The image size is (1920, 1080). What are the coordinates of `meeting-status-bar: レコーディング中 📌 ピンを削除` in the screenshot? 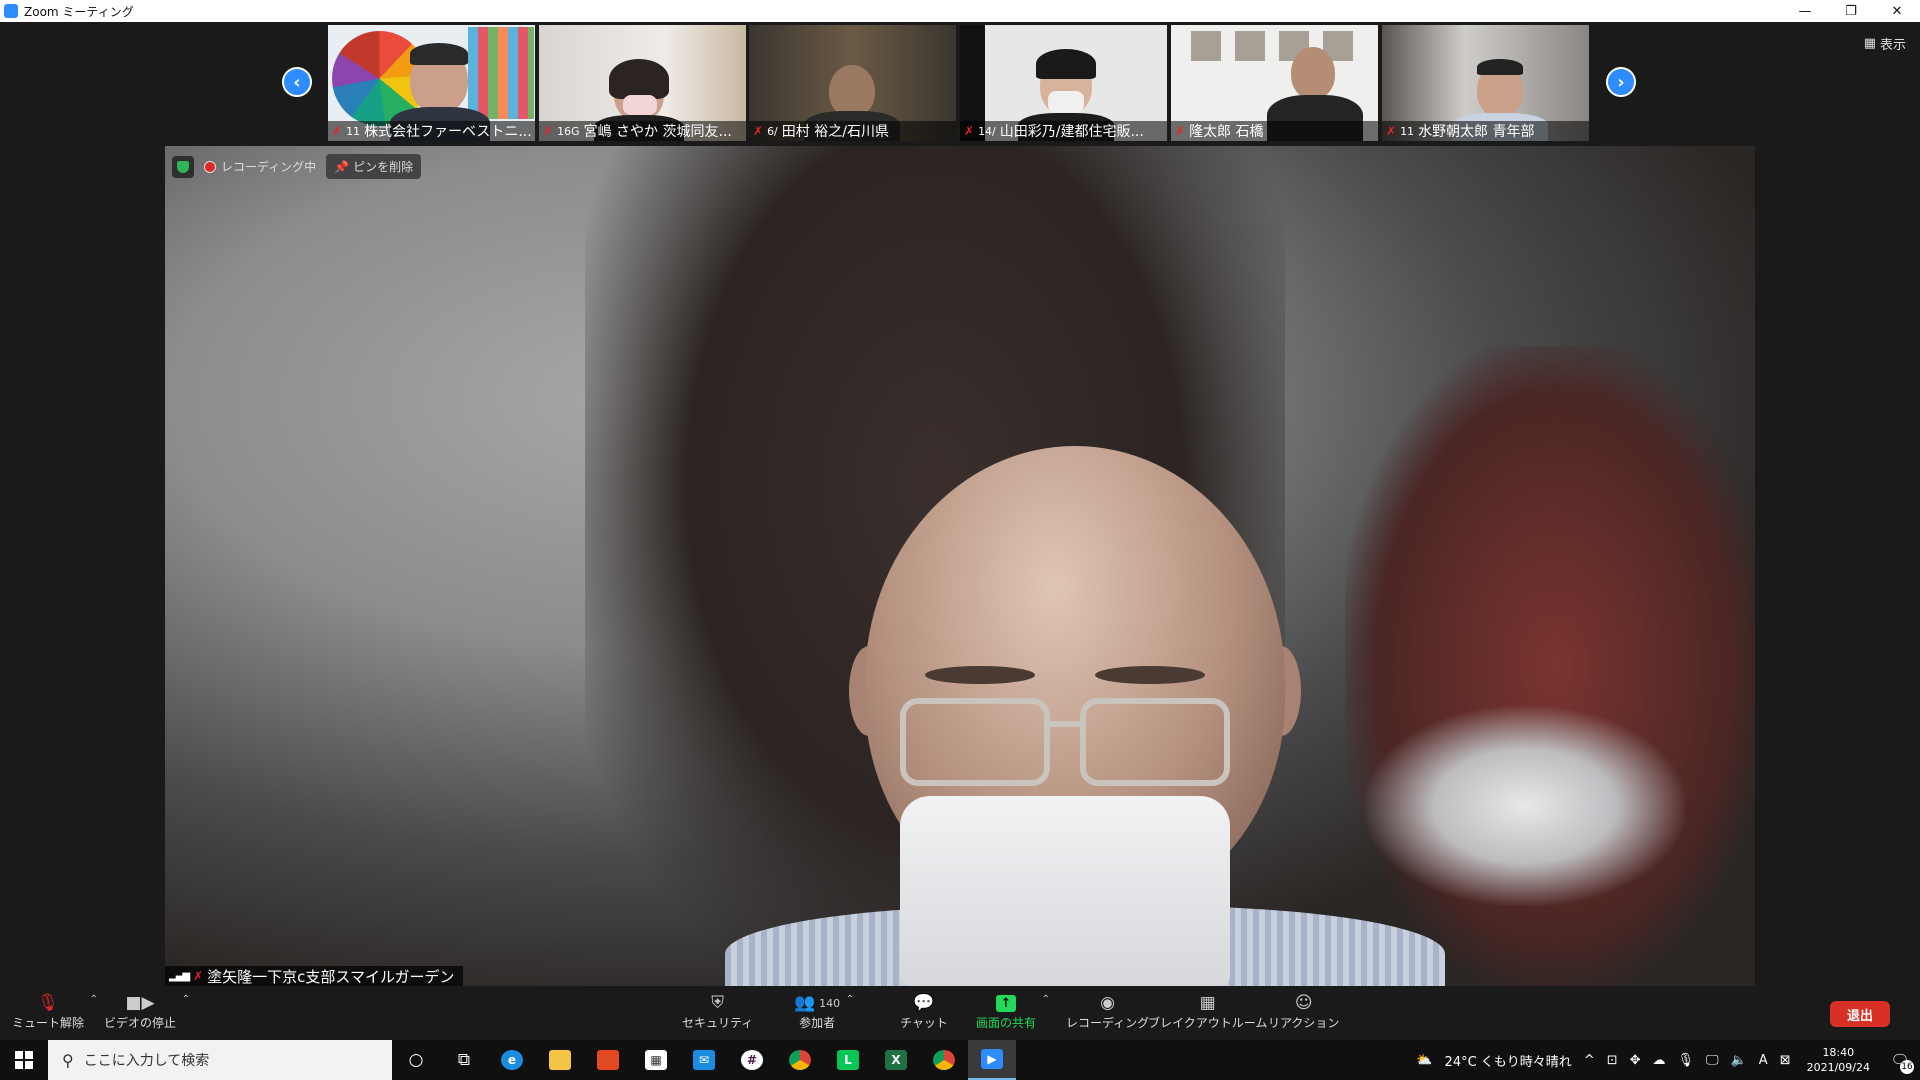 It's located at (297, 166).